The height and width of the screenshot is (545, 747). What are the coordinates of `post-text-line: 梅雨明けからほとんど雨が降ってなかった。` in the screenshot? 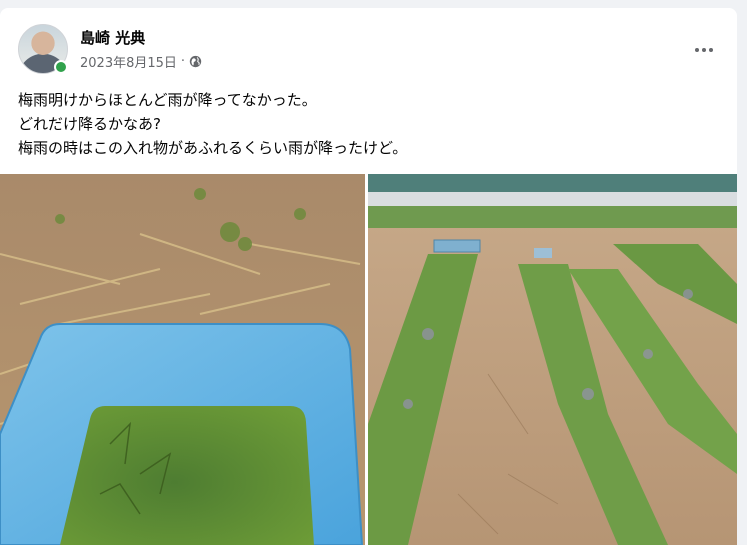 It's located at (167, 100).